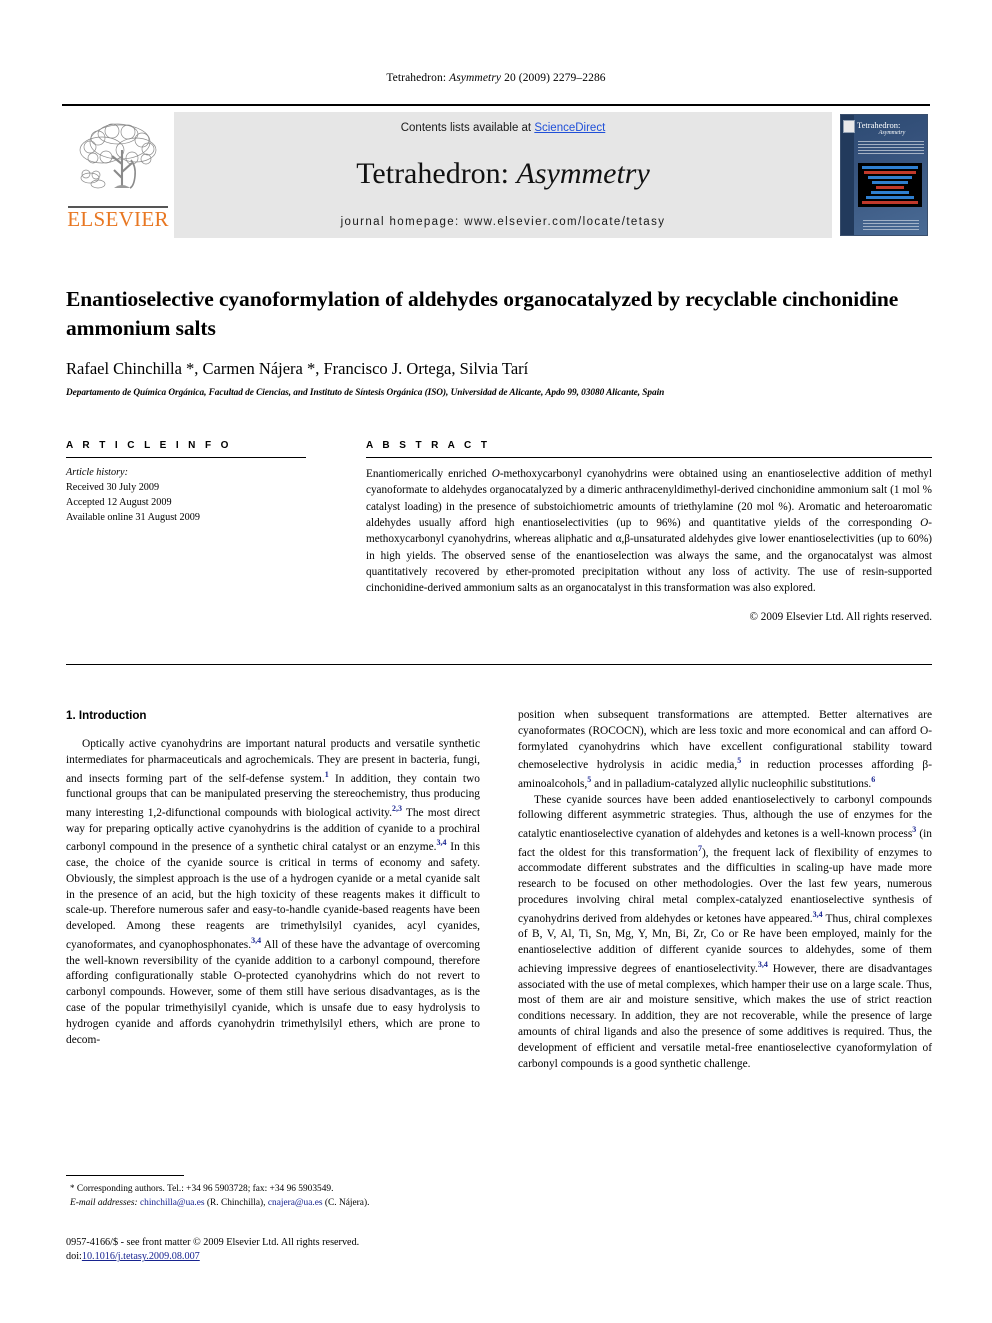 The image size is (992, 1323). What do you see at coordinates (429, 474) in the screenshot?
I see `abstract-text-1: Enantiomerically enriched` at bounding box center [429, 474].